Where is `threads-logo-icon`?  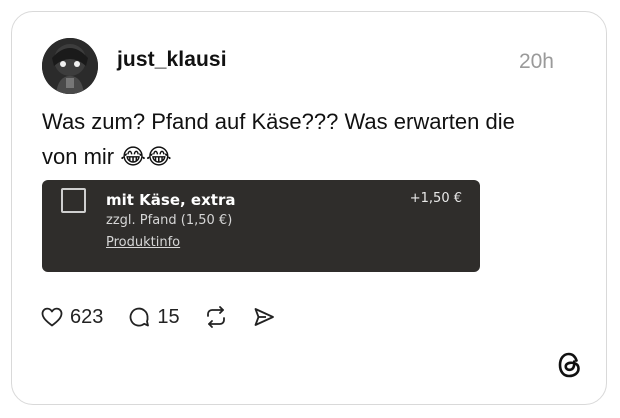
threads-logo-icon is located at coordinates (570, 365).